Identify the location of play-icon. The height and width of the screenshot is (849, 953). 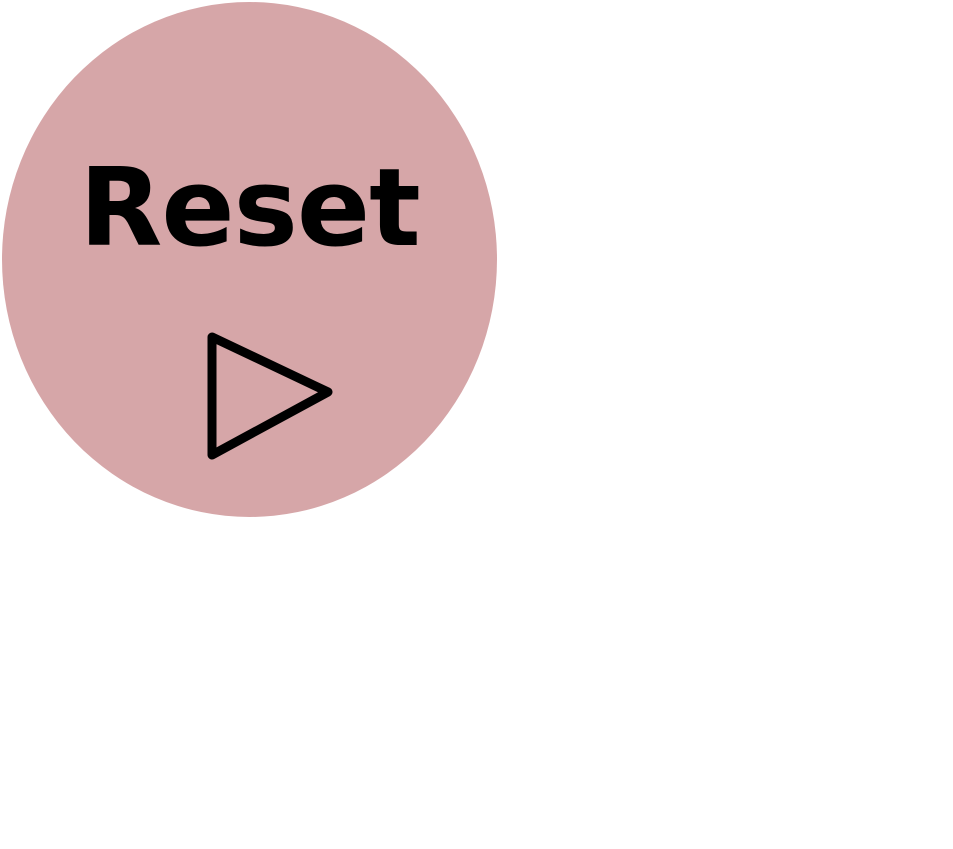
(272, 395).